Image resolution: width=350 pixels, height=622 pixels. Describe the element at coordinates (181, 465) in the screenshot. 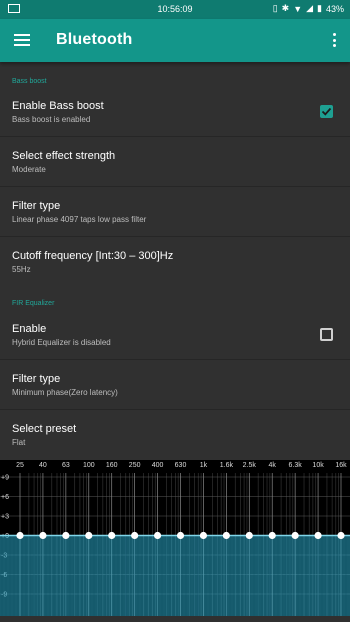

I see `band-frequency-label: 630` at that location.